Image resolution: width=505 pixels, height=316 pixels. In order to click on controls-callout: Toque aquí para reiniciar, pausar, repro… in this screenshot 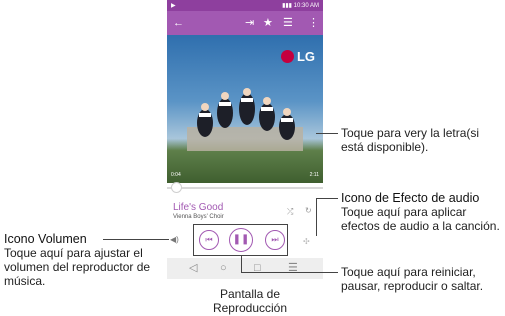, I will do `click(412, 279)`.